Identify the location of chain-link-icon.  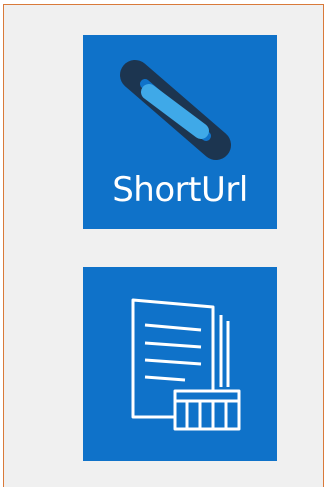
(175, 110).